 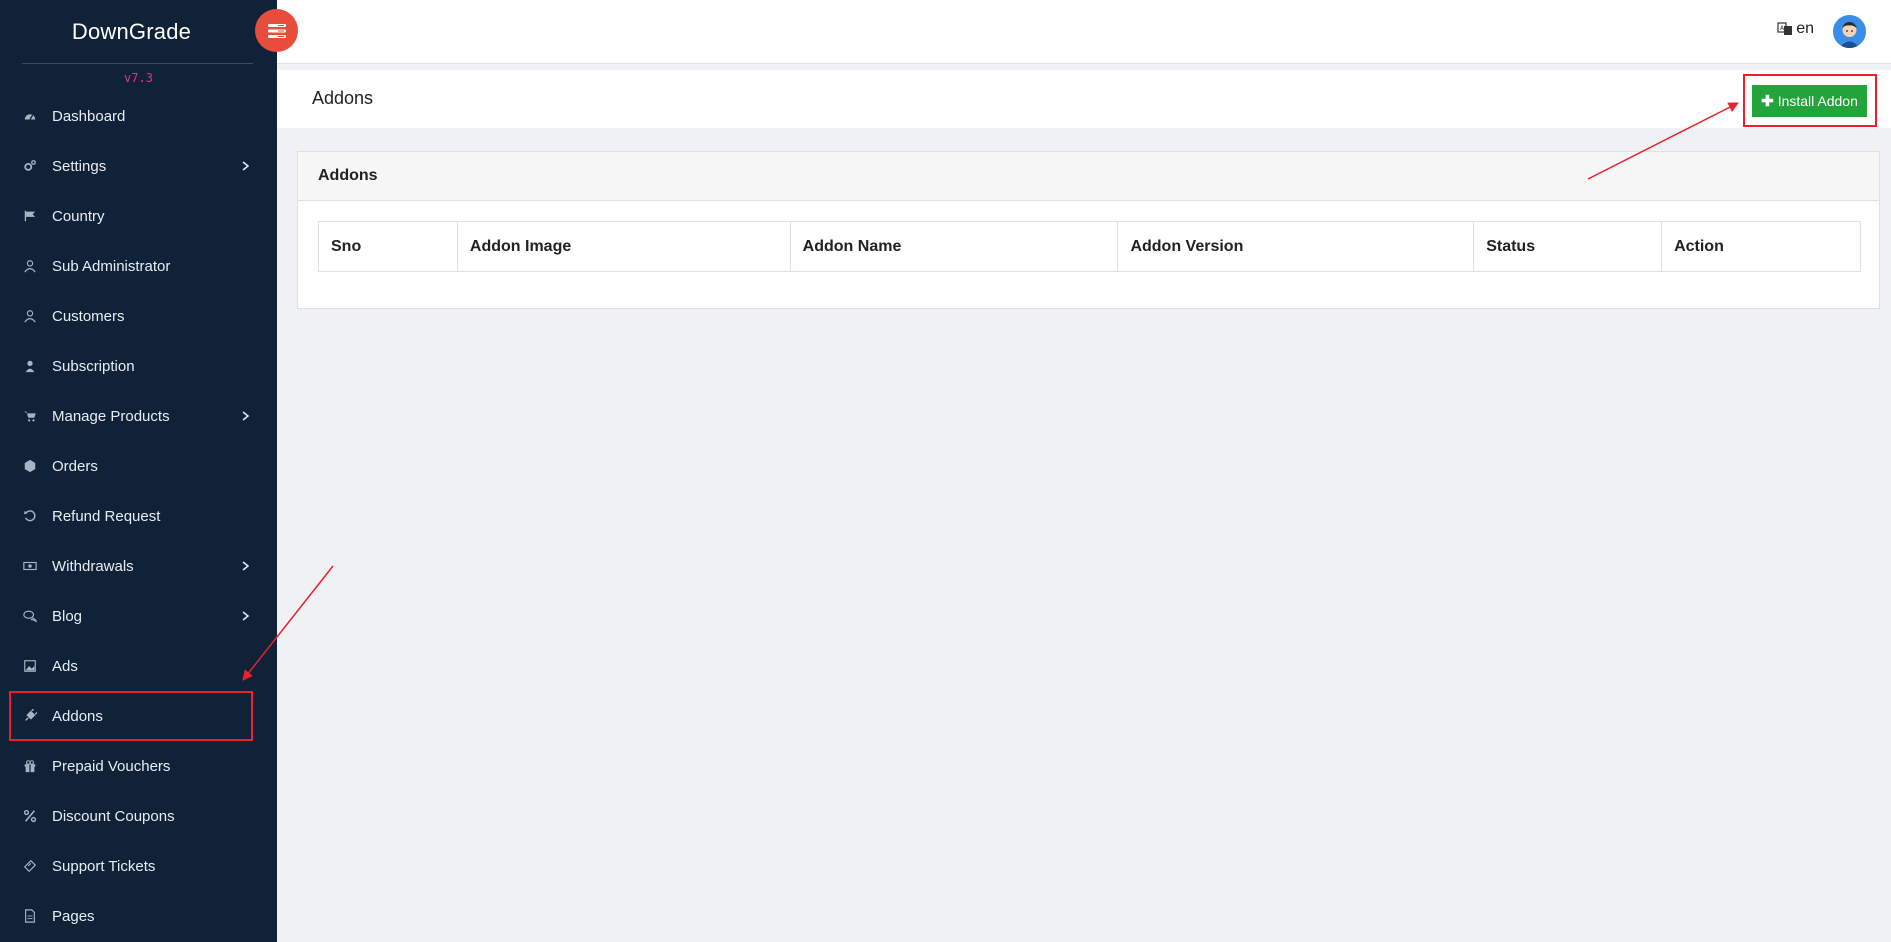 I want to click on sidebar-item-label: Sub Administrator, so click(x=111, y=266).